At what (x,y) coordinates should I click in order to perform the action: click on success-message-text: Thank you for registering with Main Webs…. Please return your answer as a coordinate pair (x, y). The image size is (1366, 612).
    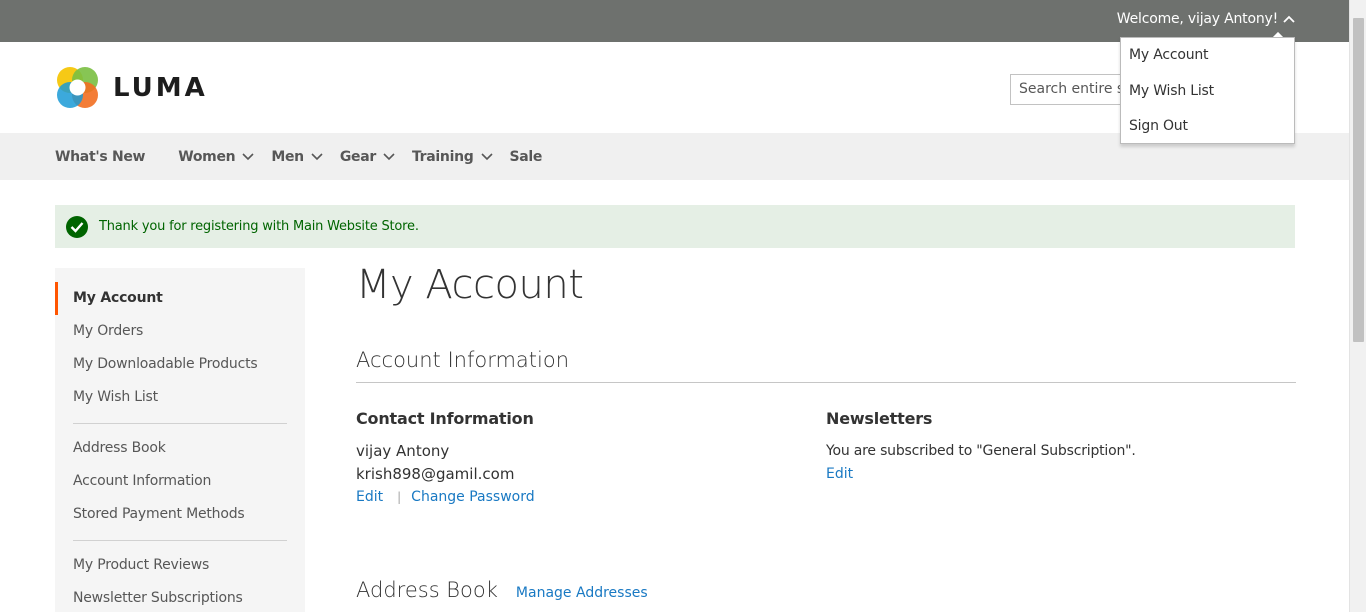
    Looking at the image, I should click on (259, 226).